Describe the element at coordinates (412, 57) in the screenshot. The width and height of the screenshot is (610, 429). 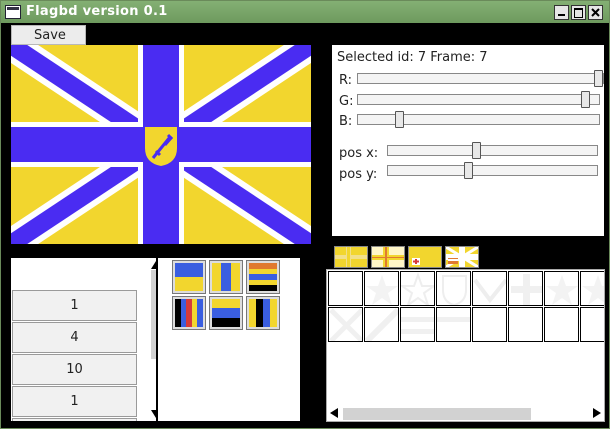
I see `selected-info: Selected id: 7 Frame: 7` at that location.